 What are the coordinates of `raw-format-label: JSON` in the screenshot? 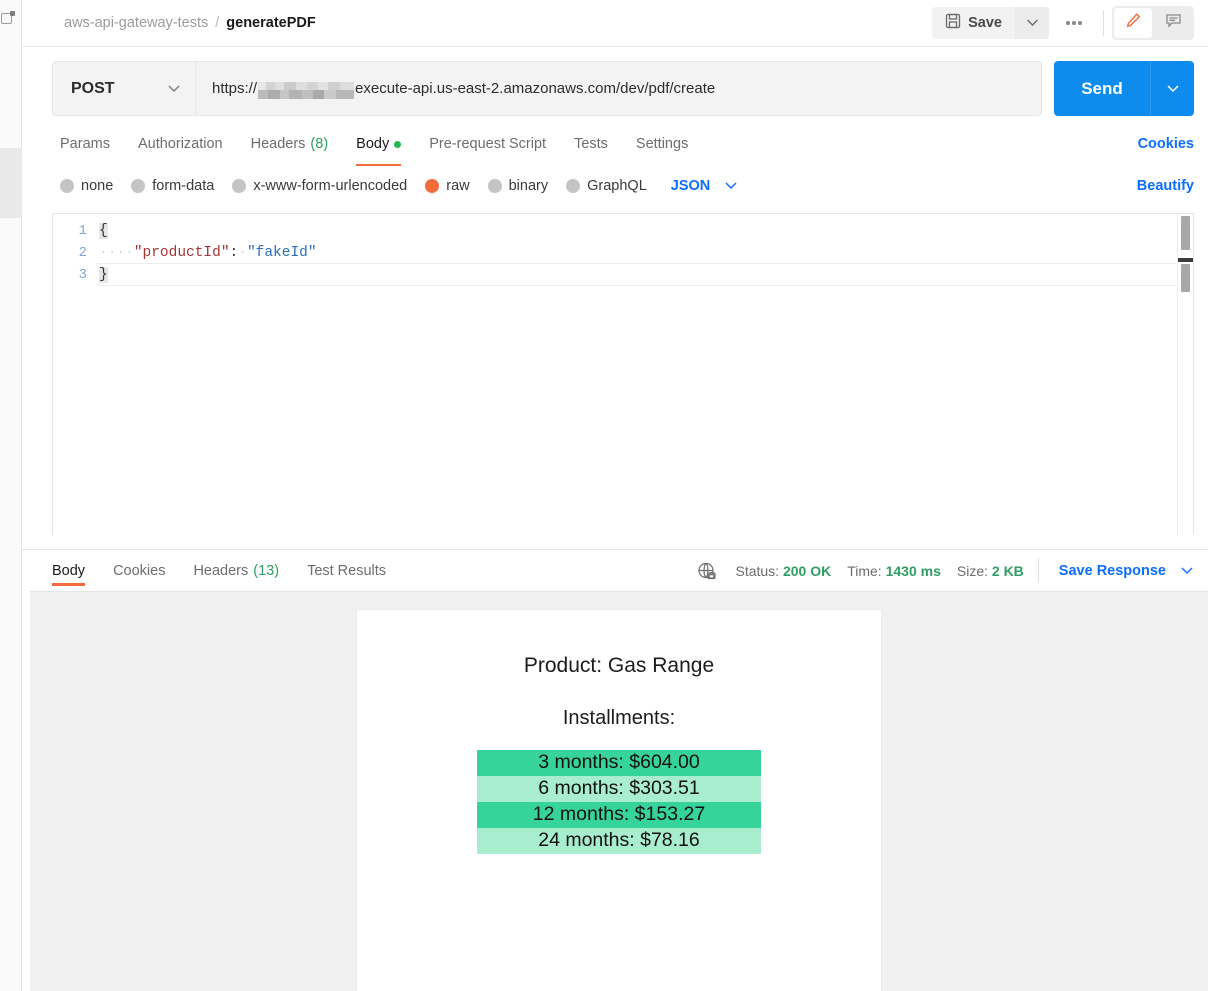 It's located at (690, 186).